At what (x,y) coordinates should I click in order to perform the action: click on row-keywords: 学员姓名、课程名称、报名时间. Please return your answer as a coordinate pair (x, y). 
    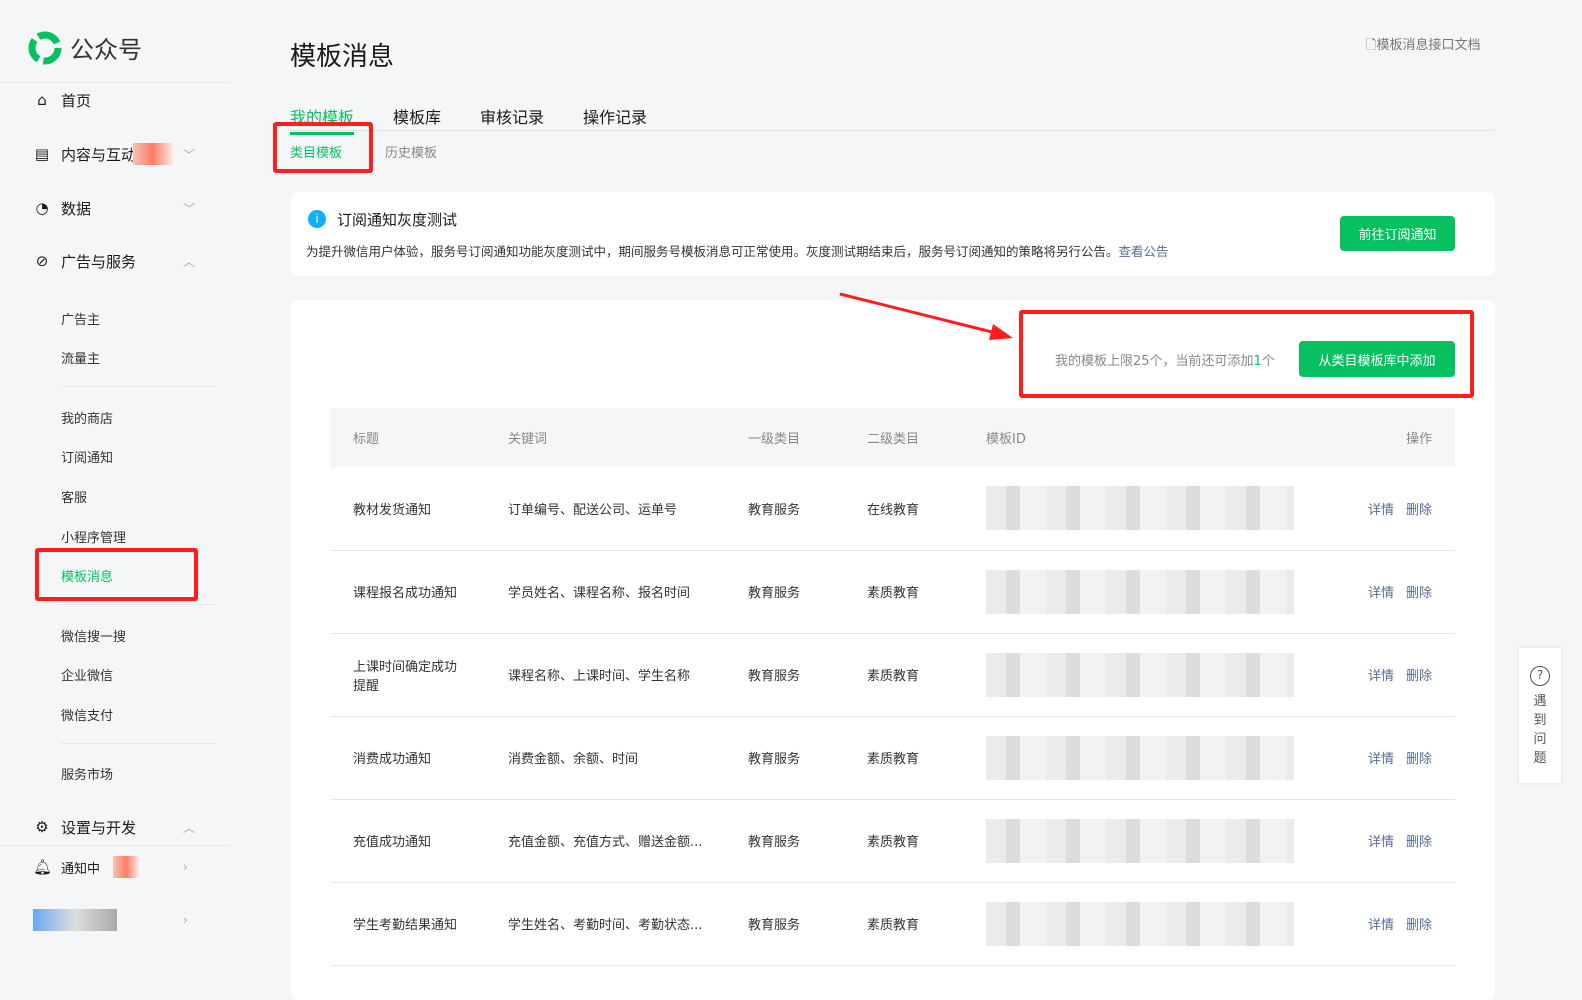
    Looking at the image, I should click on (605, 592).